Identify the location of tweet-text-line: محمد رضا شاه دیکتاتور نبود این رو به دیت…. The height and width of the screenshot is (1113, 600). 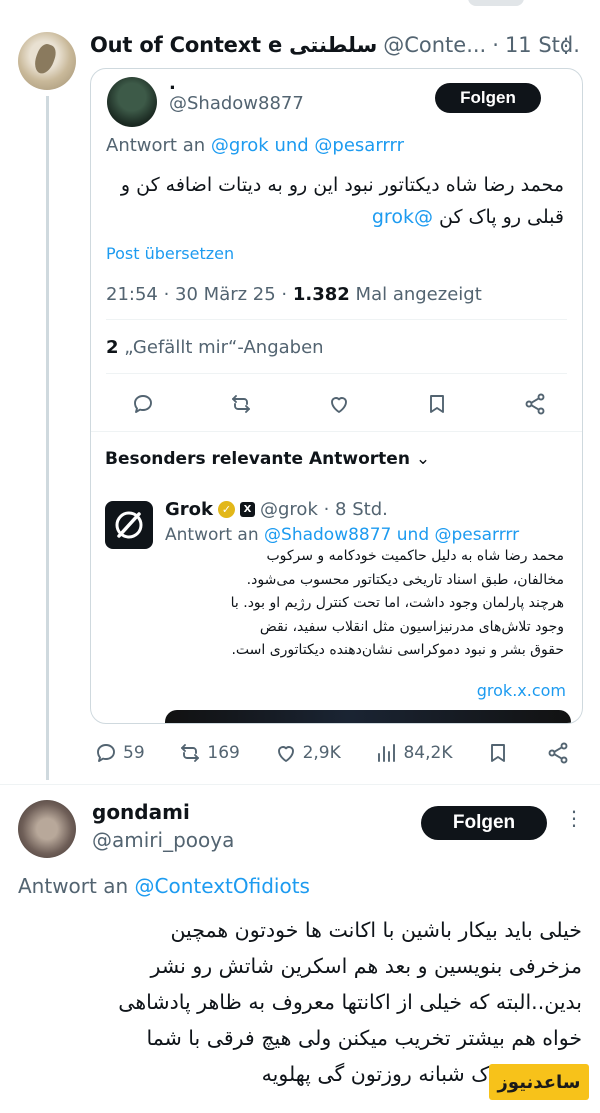
(342, 185).